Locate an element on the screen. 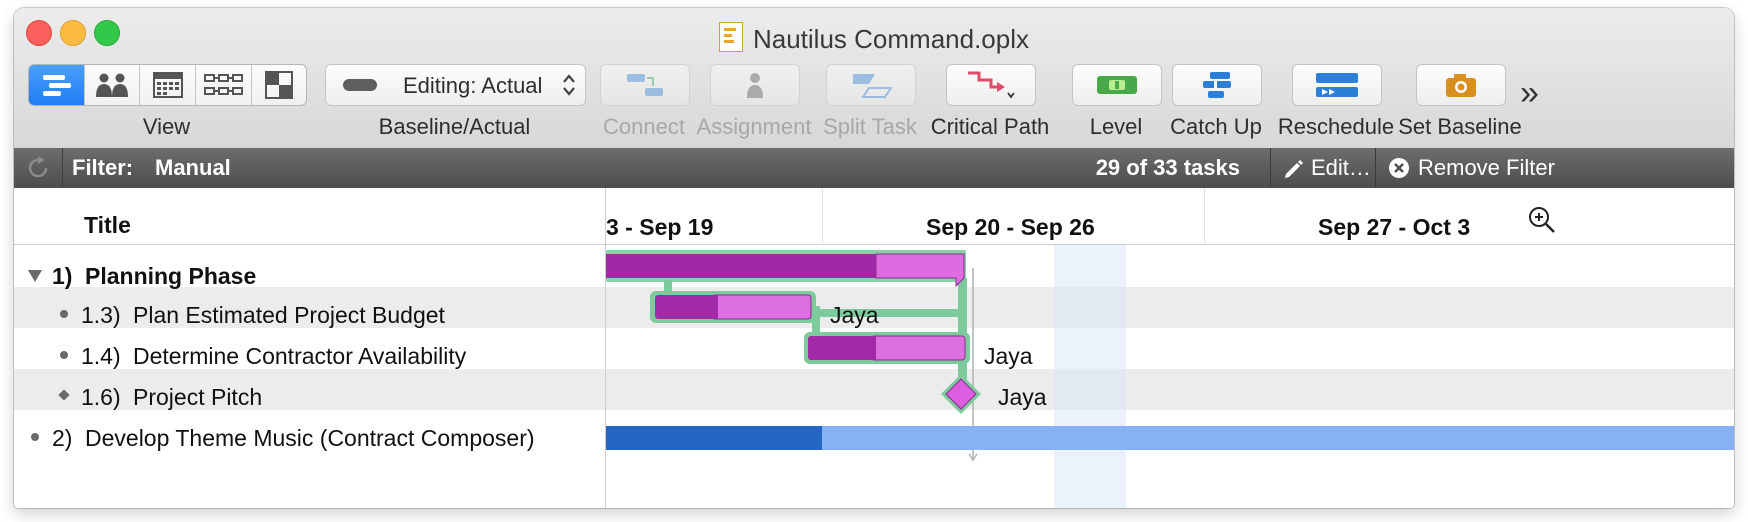 Image resolution: width=1748 pixels, height=522 pixels. view-resource-button is located at coordinates (112, 85).